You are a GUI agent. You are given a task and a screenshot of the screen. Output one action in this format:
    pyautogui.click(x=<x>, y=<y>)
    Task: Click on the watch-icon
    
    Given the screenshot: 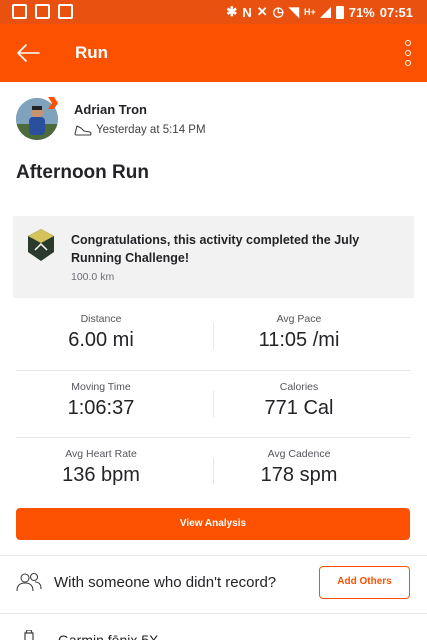 What is the action you would take?
    pyautogui.click(x=29, y=635)
    